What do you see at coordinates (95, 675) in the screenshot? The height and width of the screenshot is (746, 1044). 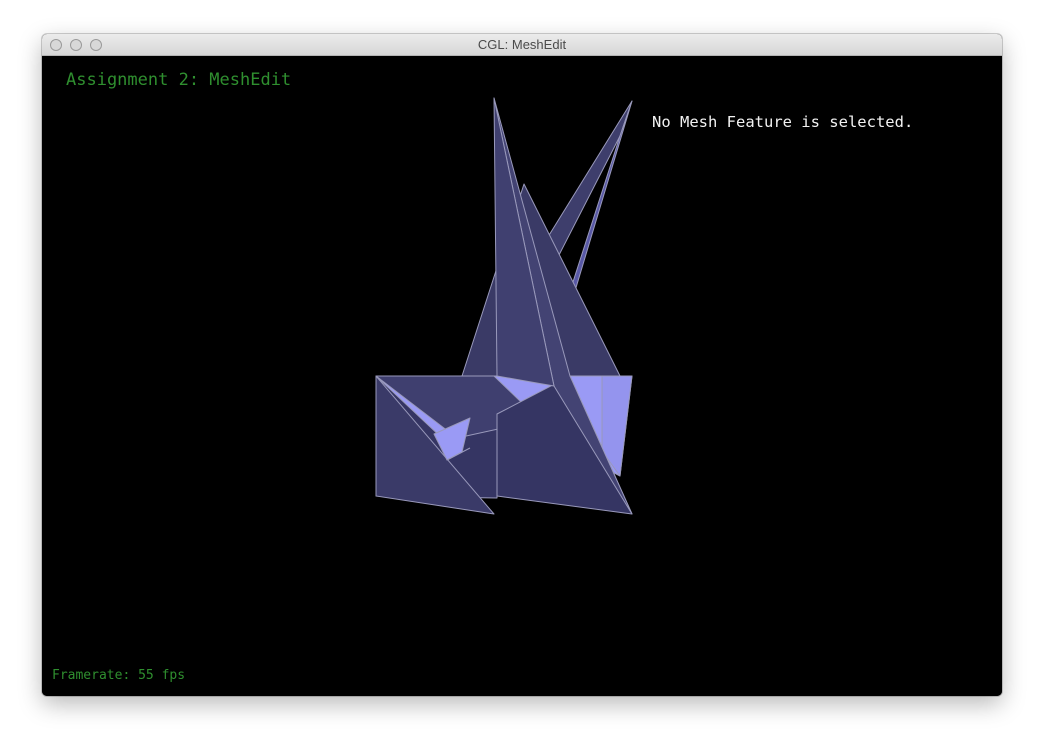 I see `framerate-label: Framerate:` at bounding box center [95, 675].